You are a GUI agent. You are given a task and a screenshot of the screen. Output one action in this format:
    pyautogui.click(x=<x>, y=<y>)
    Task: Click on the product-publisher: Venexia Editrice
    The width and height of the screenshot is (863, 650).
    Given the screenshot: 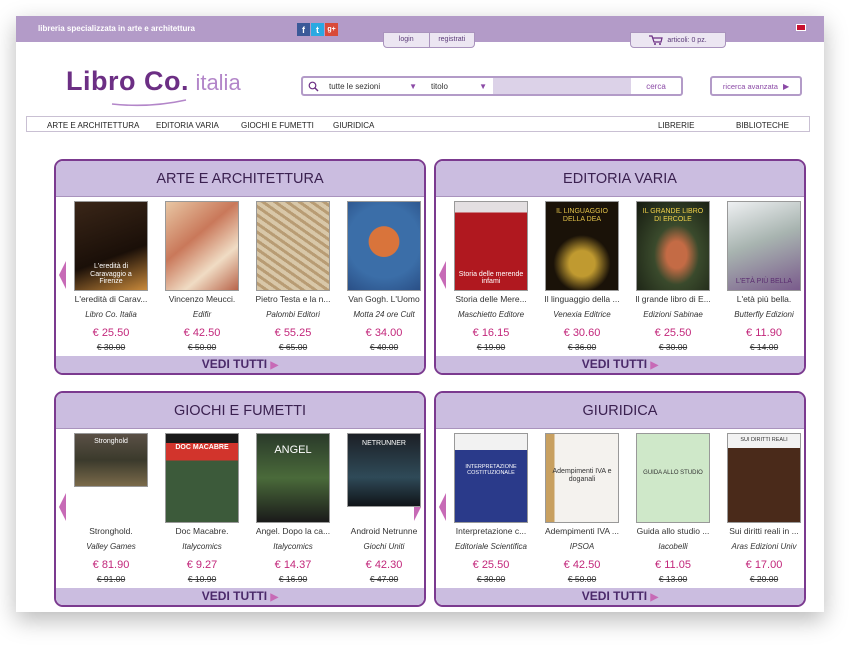 What is the action you would take?
    pyautogui.click(x=582, y=314)
    